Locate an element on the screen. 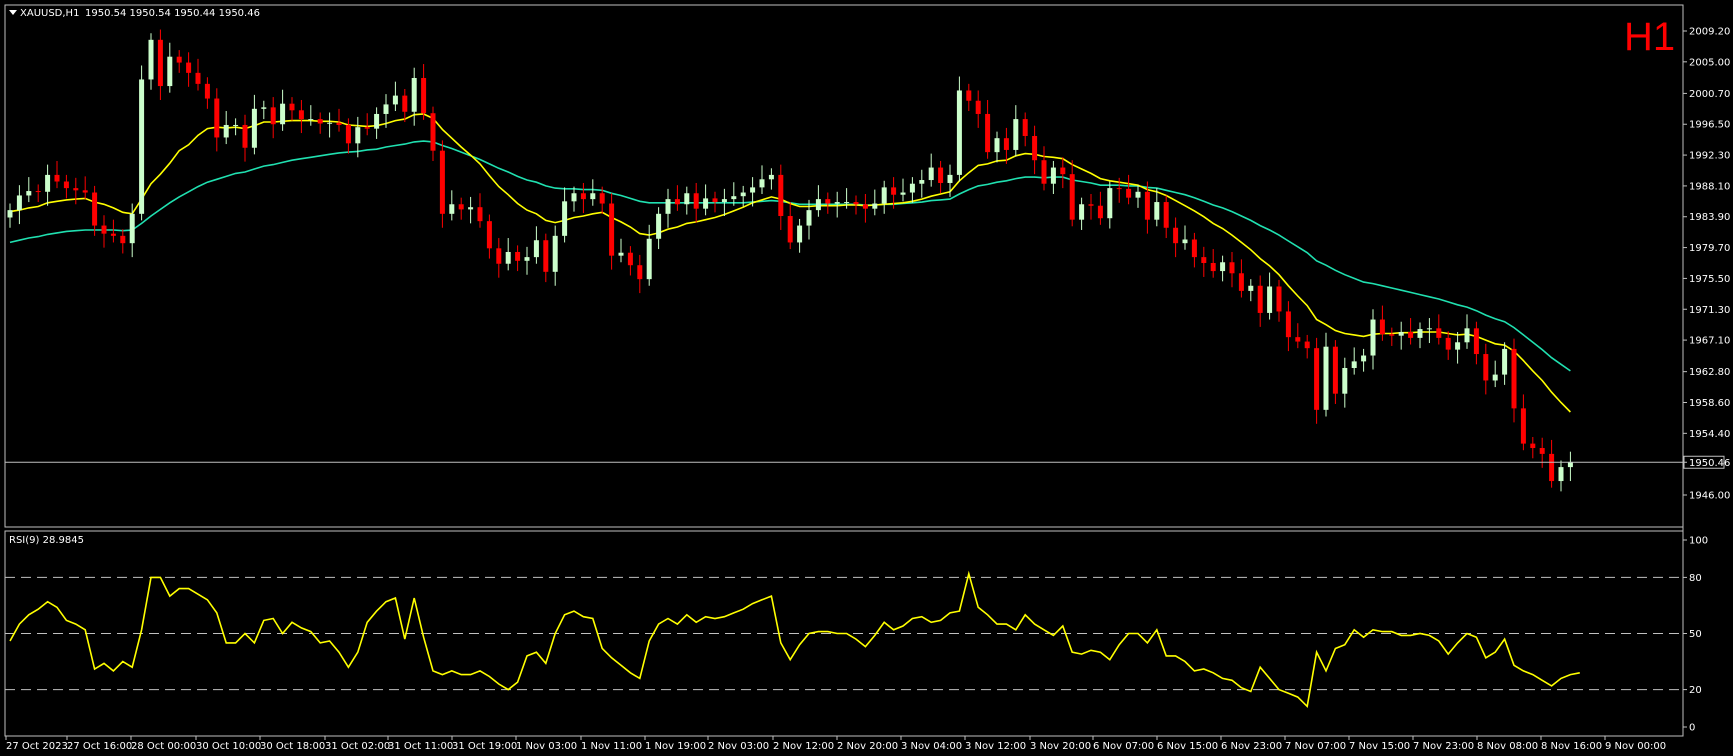  price-tick-label: 1983.90 is located at coordinates (1709, 217).